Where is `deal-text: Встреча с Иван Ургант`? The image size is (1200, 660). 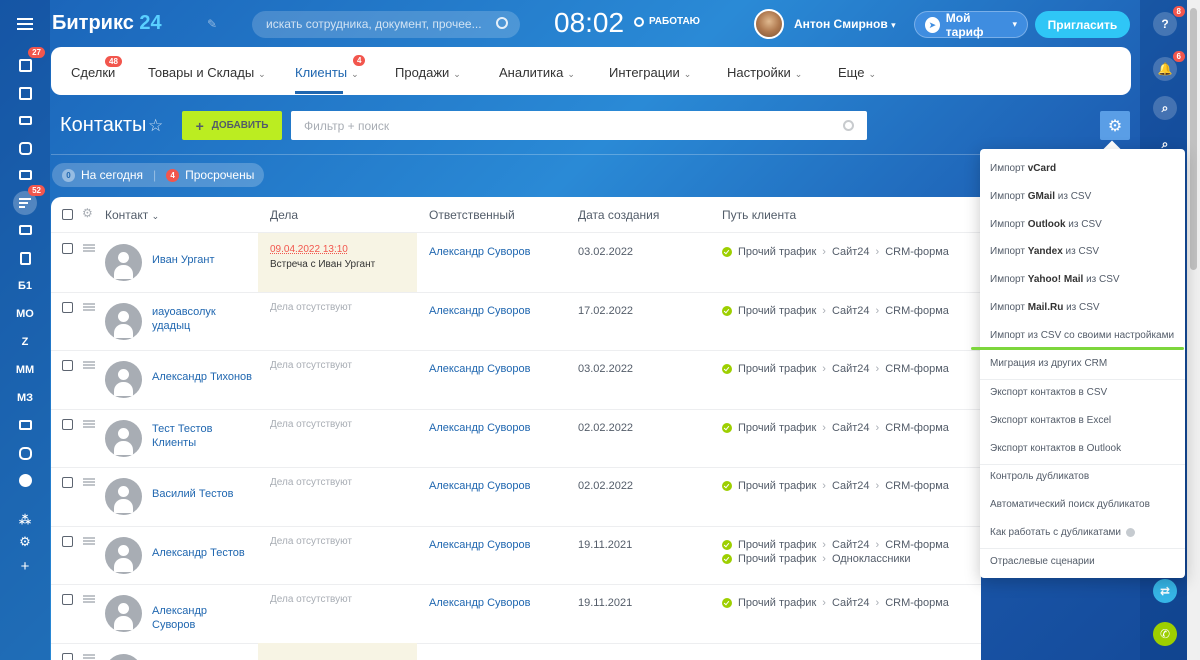
deal-text: Встреча с Иван Ургант is located at coordinates (343, 264).